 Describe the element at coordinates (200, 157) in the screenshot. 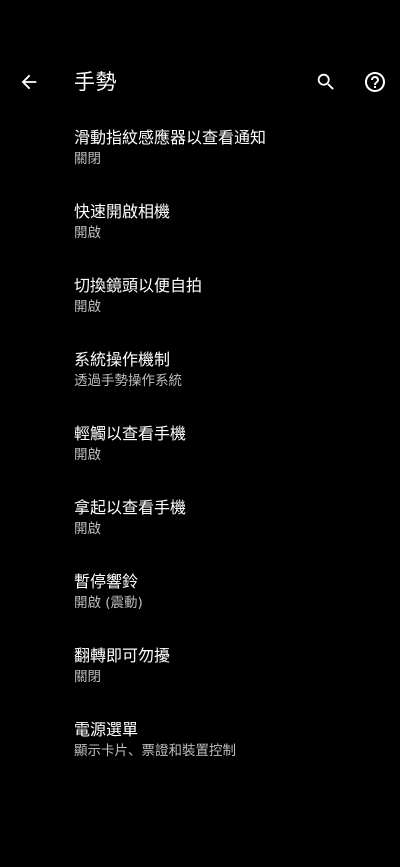

I see `list-item-fingerprint-swipe: 滑動指紋感應器以查看通知 關閉` at that location.